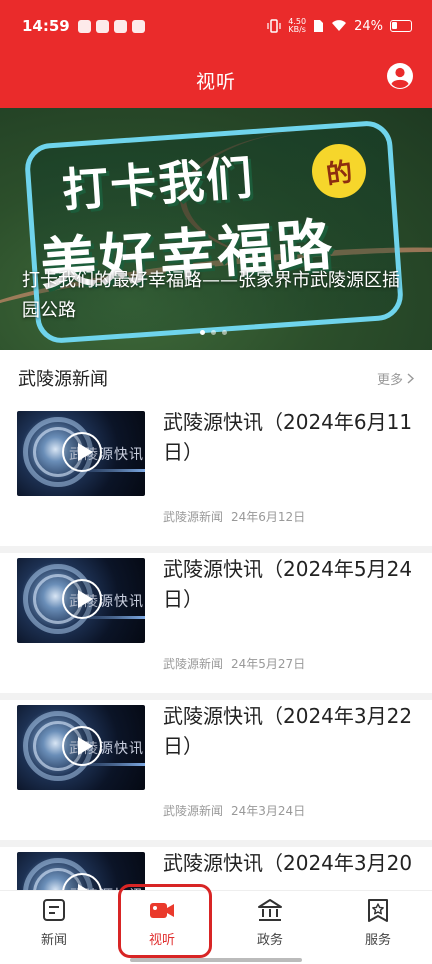  What do you see at coordinates (288, 437) in the screenshot?
I see `news-title: 武陵源快讯（2024年6月11日）` at bounding box center [288, 437].